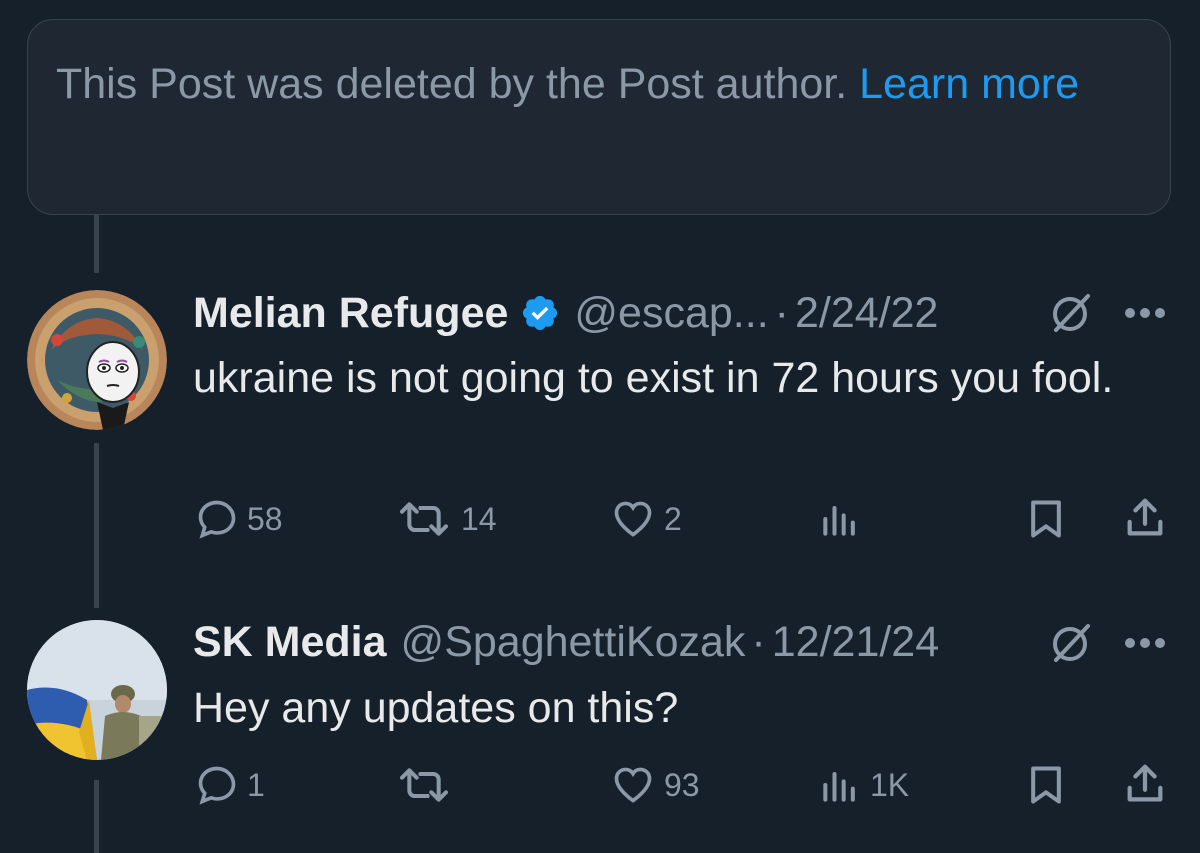  Describe the element at coordinates (256, 784) in the screenshot. I see `reply-count: 1` at that location.